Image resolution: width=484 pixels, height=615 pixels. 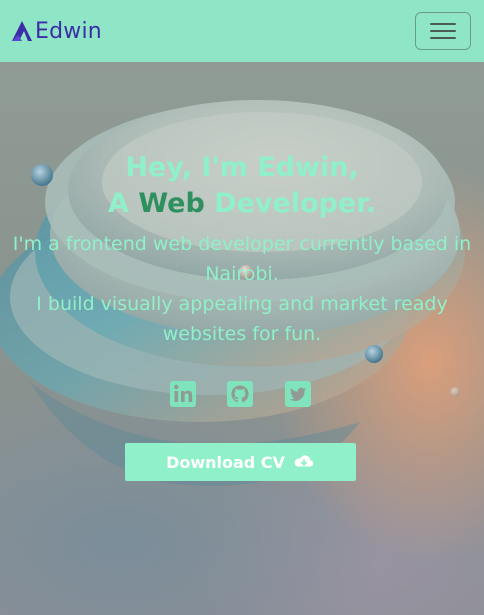 I want to click on github-icon, so click(x=240, y=394).